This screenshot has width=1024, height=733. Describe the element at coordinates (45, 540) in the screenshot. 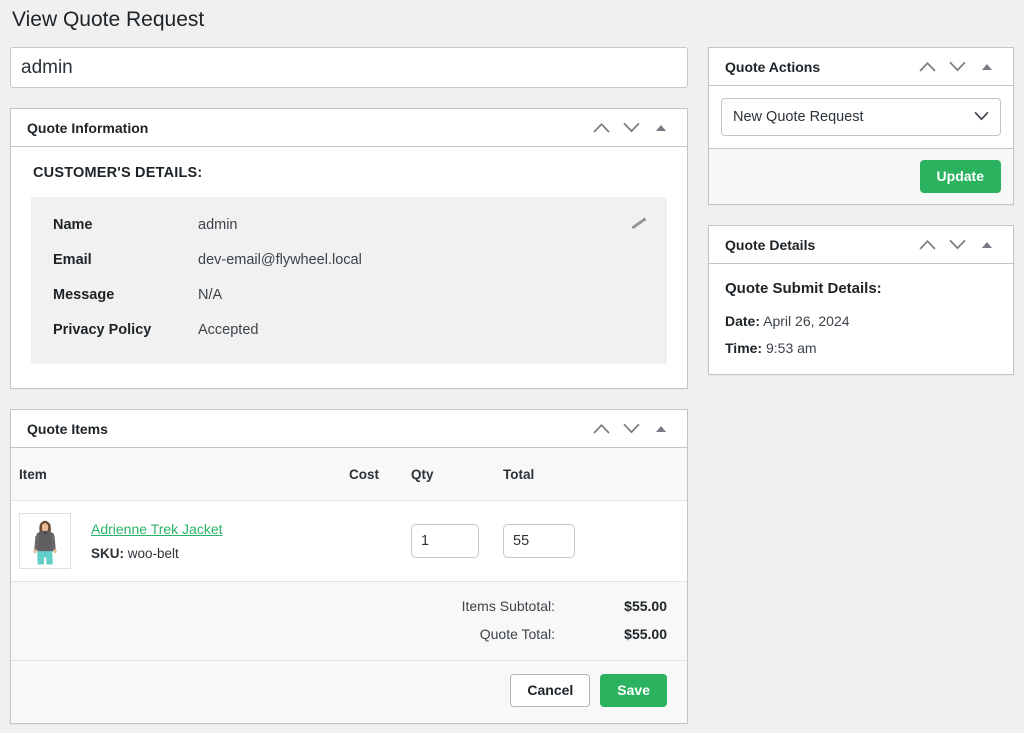

I see `product-thumbnail-image` at that location.